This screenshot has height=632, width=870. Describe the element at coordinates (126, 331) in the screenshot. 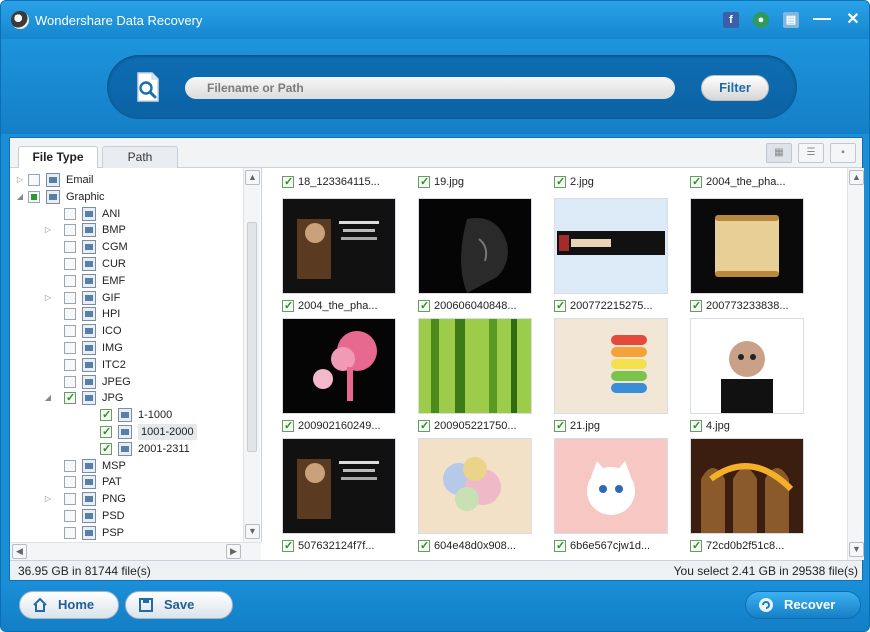

I see `tree-item: ICO` at that location.